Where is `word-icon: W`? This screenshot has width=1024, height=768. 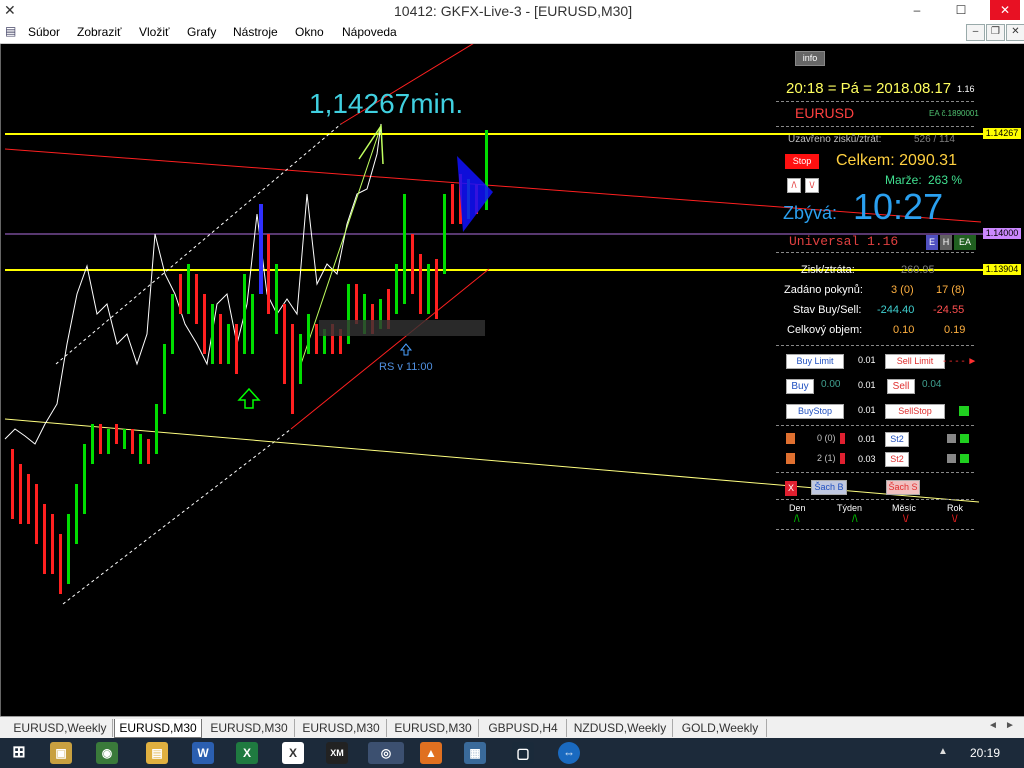 word-icon: W is located at coordinates (203, 753).